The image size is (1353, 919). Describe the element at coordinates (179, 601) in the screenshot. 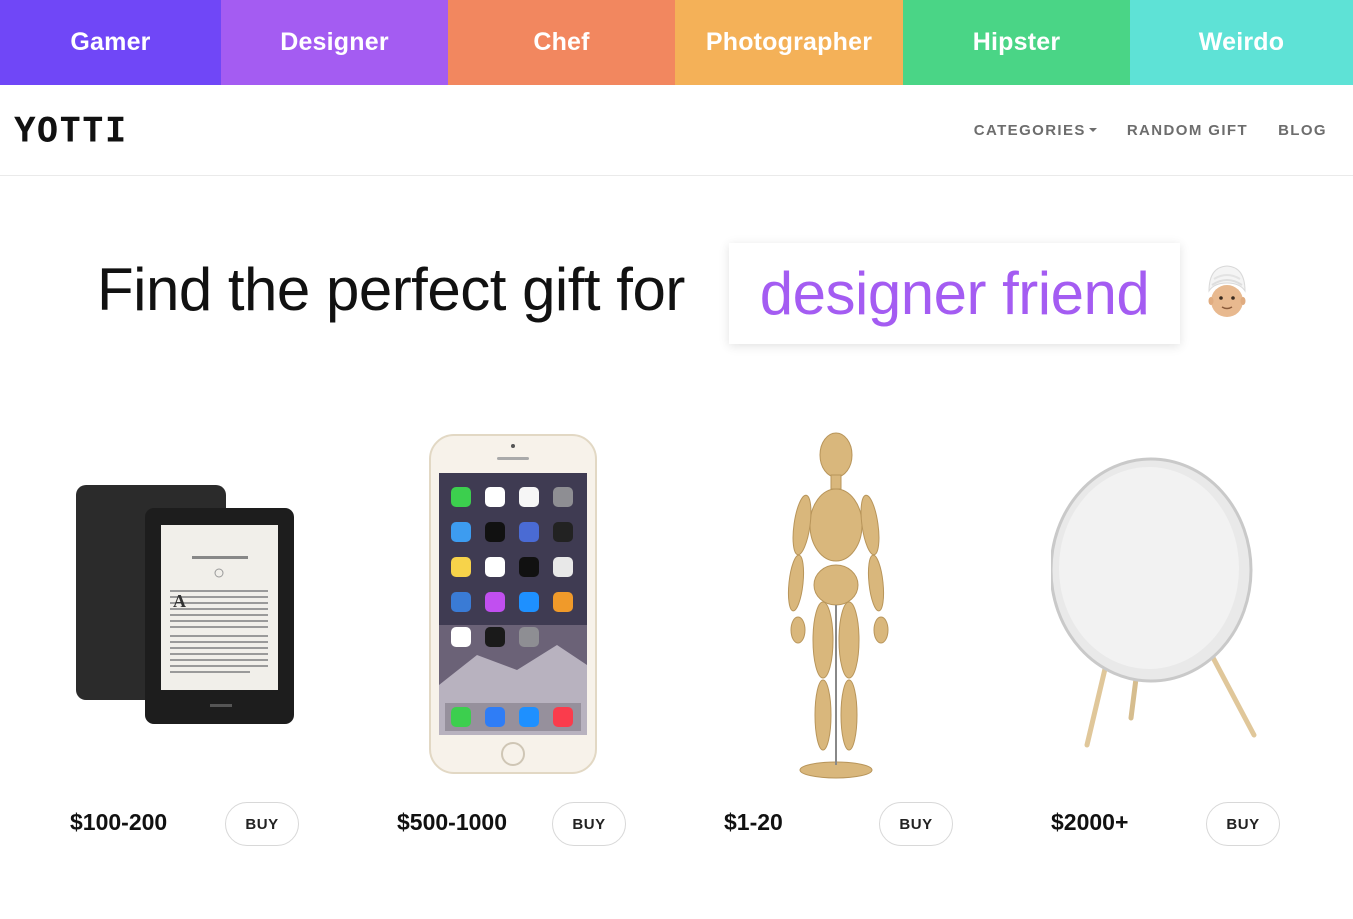

I see `svg-text: A` at that location.